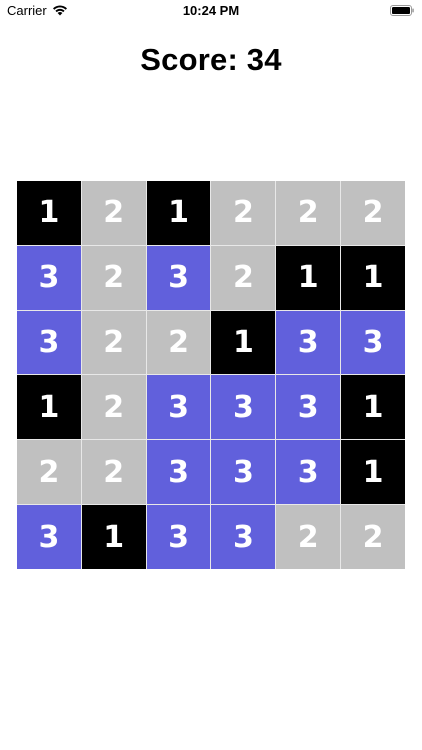  What do you see at coordinates (243, 342) in the screenshot?
I see `tile-r3-c4: 1` at bounding box center [243, 342].